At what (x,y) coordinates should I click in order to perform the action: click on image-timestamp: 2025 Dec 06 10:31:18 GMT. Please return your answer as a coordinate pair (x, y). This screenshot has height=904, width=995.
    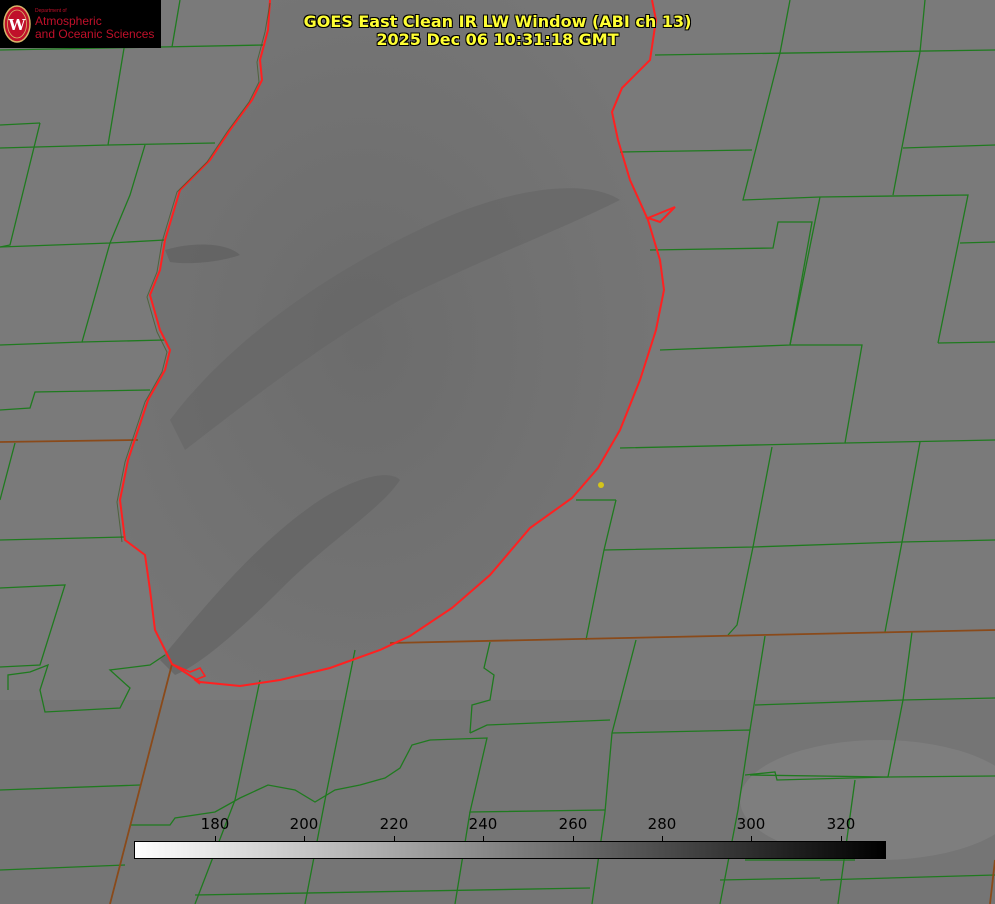
    Looking at the image, I should click on (497, 39).